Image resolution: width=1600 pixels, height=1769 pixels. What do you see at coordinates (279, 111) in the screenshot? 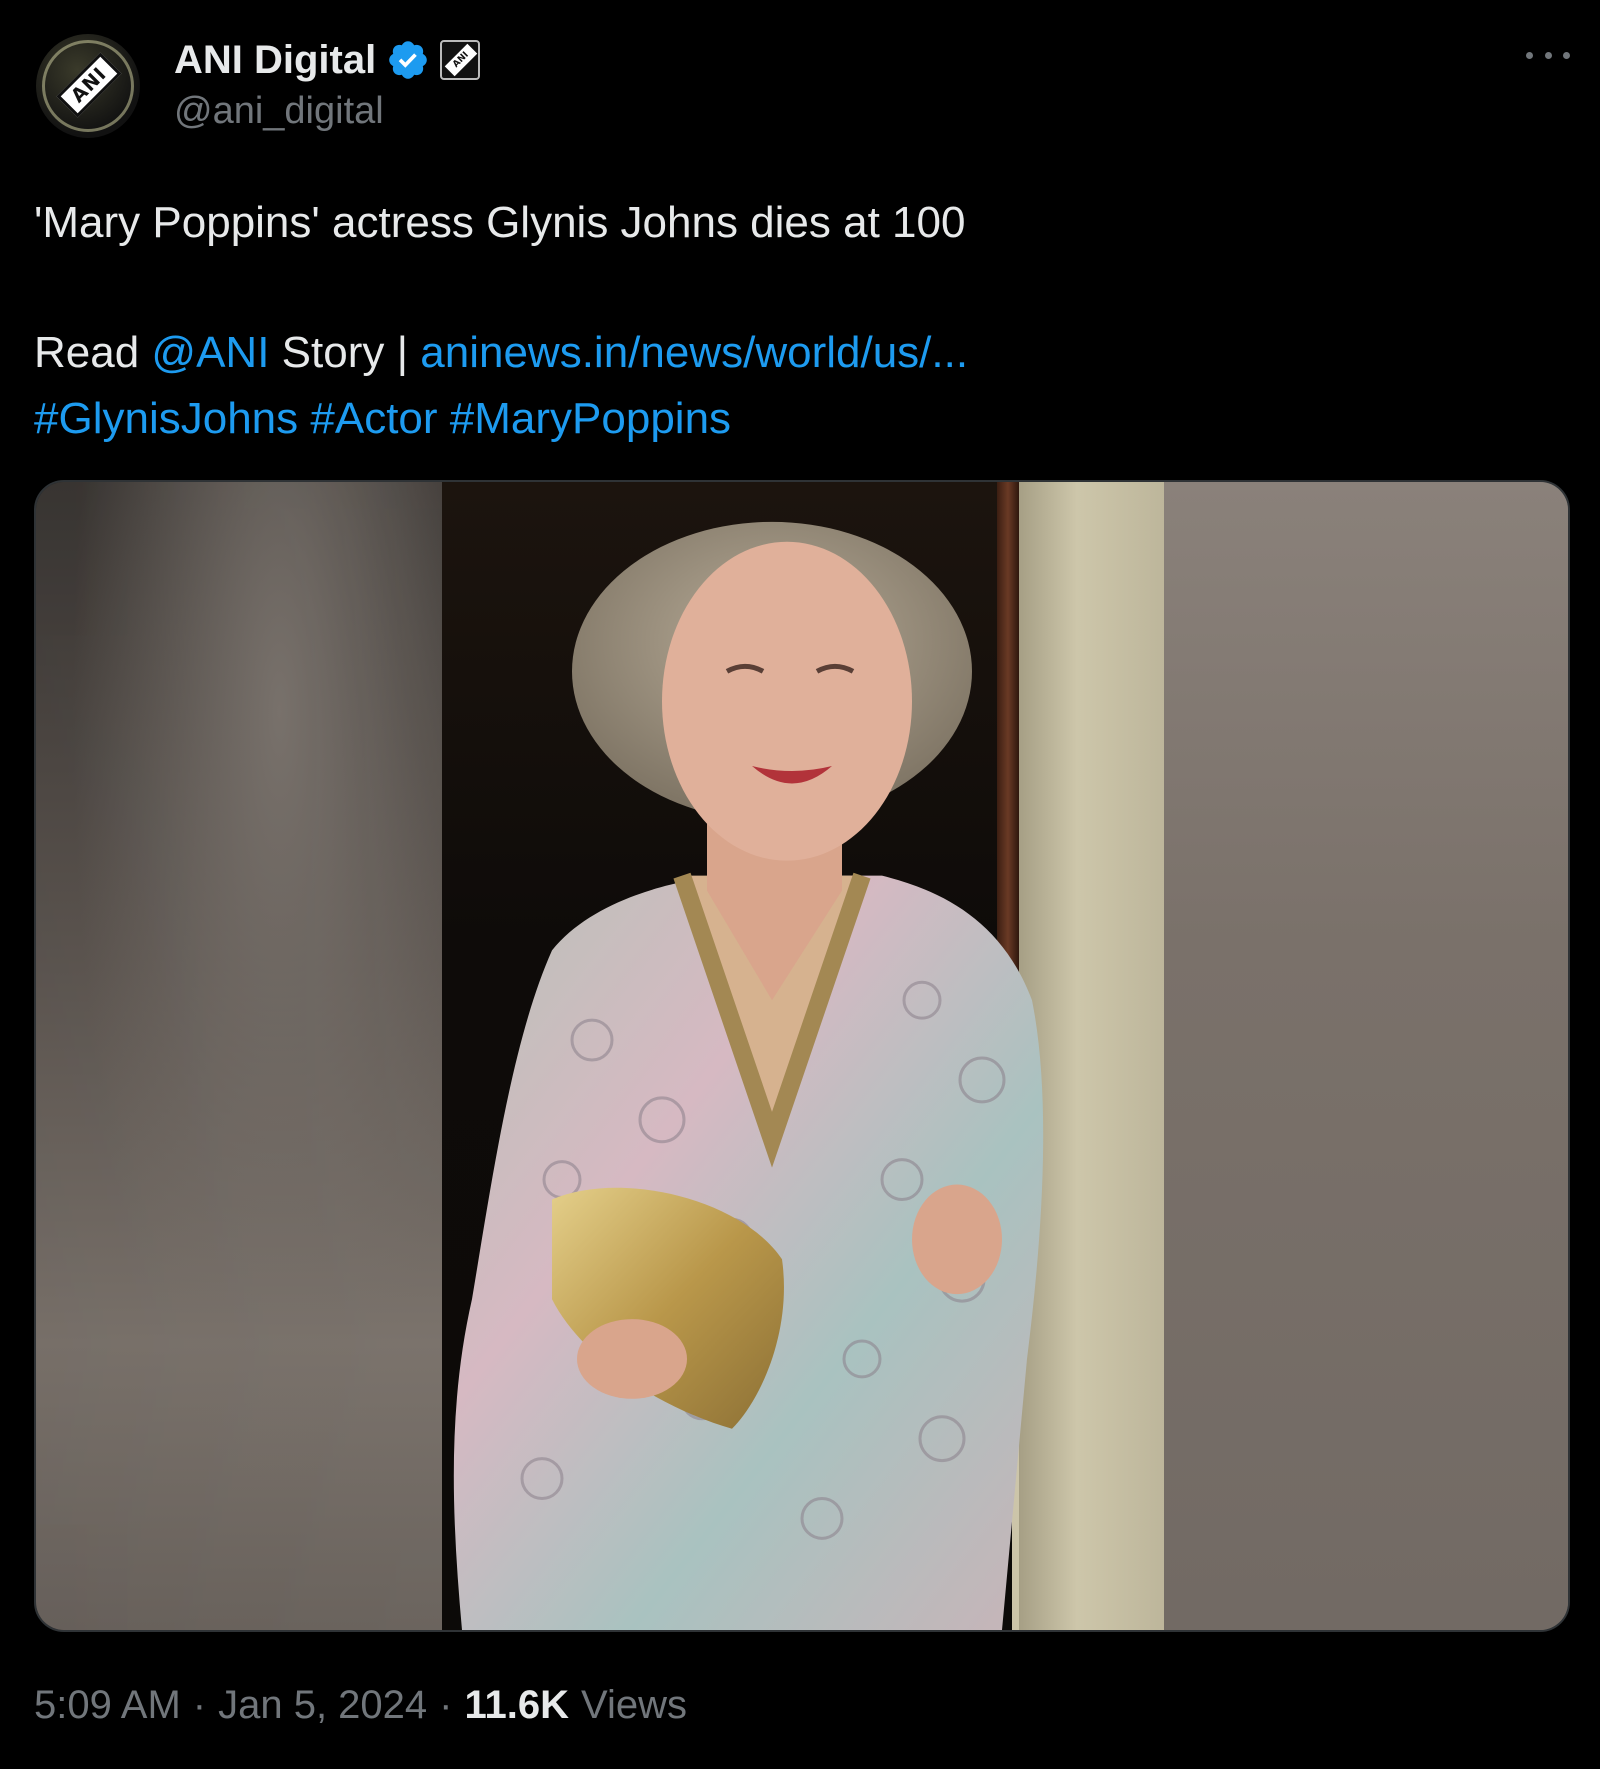
I see `author-handle: @ani_digital` at bounding box center [279, 111].